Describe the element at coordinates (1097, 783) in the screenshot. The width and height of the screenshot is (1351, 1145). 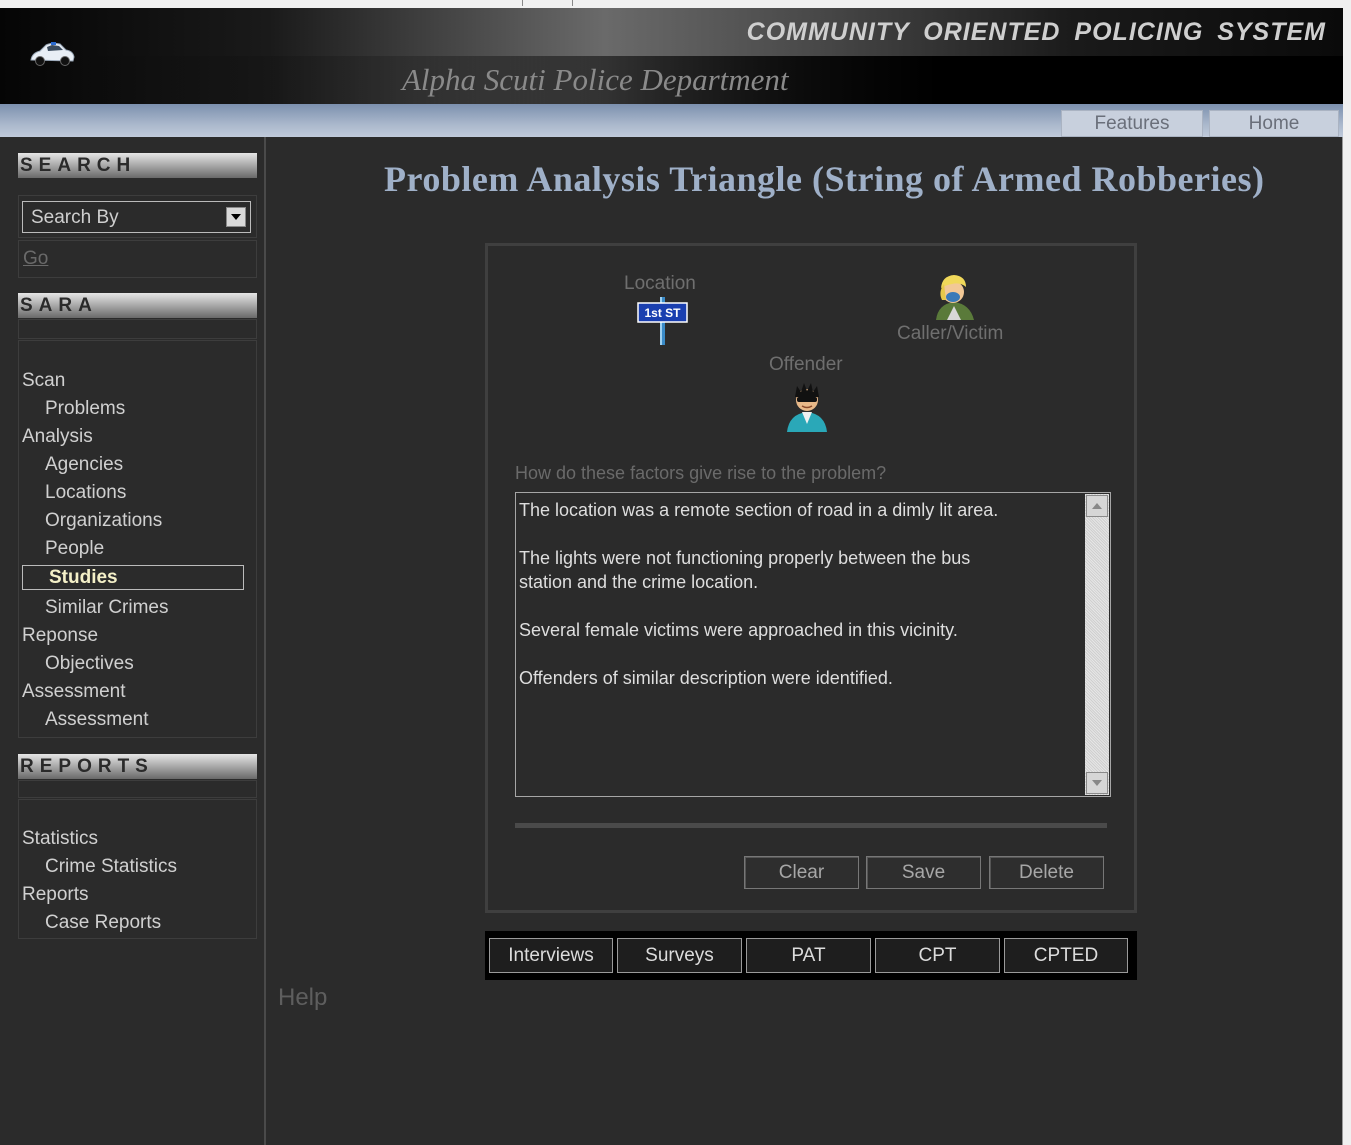
I see `scroll-down-icon` at that location.